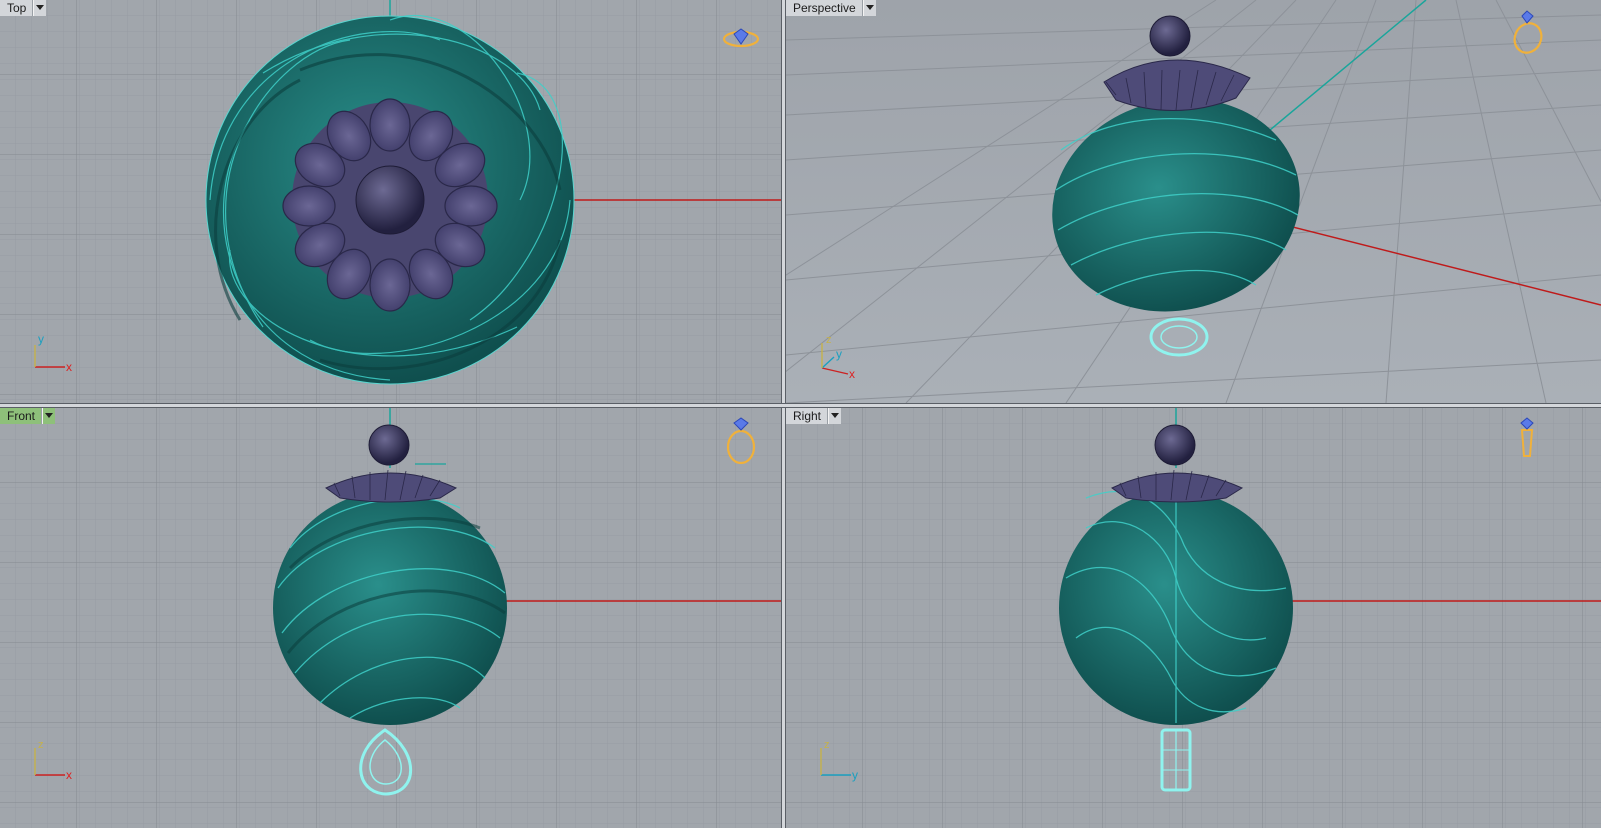  Describe the element at coordinates (21, 416) in the screenshot. I see `viewport-title-label: Front` at that location.